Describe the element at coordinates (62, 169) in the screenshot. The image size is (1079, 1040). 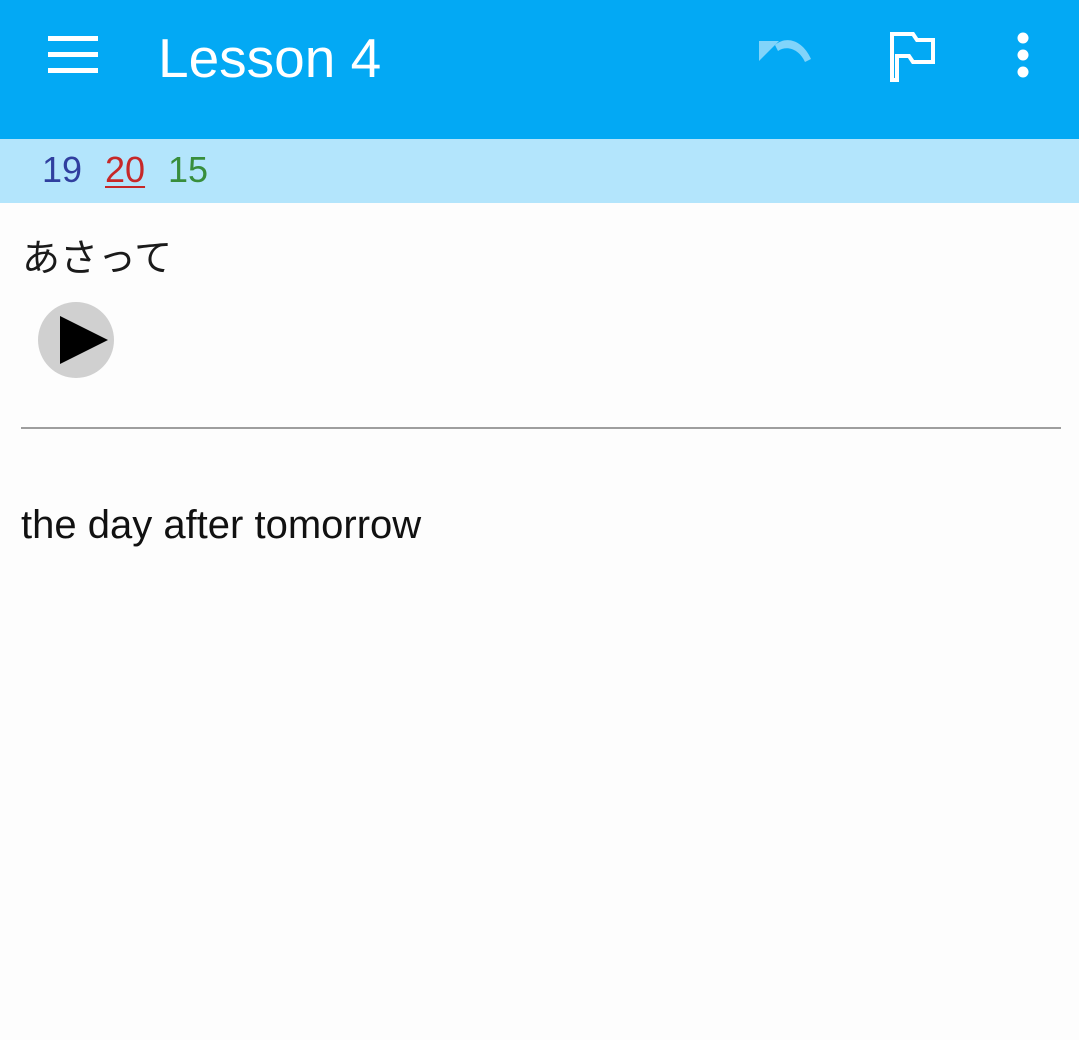
I see `new-count: 19` at that location.